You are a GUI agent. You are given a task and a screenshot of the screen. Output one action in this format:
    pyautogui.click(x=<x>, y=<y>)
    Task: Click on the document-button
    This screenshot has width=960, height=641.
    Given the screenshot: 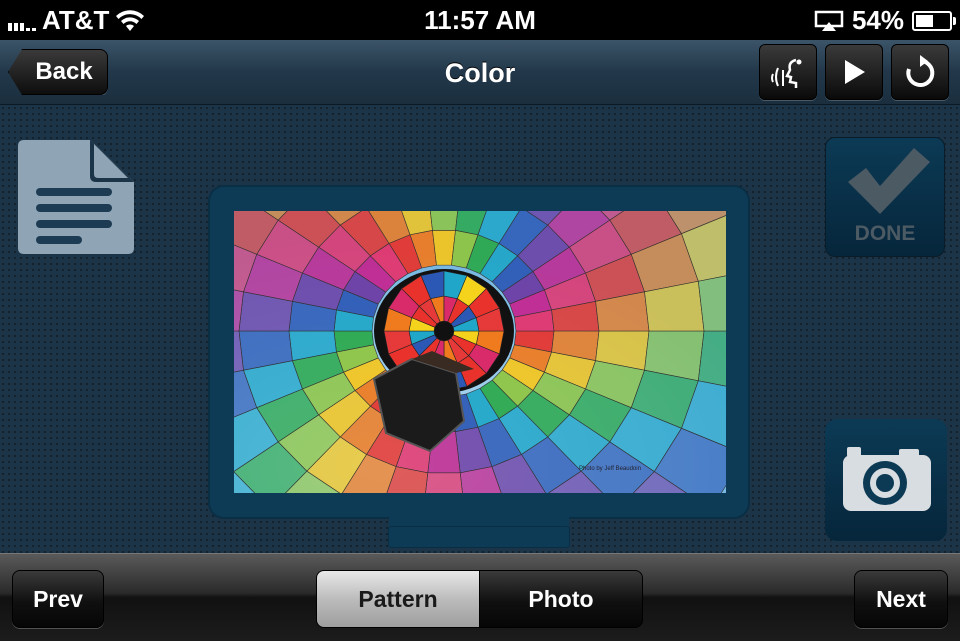 What is the action you would take?
    pyautogui.click(x=75, y=197)
    